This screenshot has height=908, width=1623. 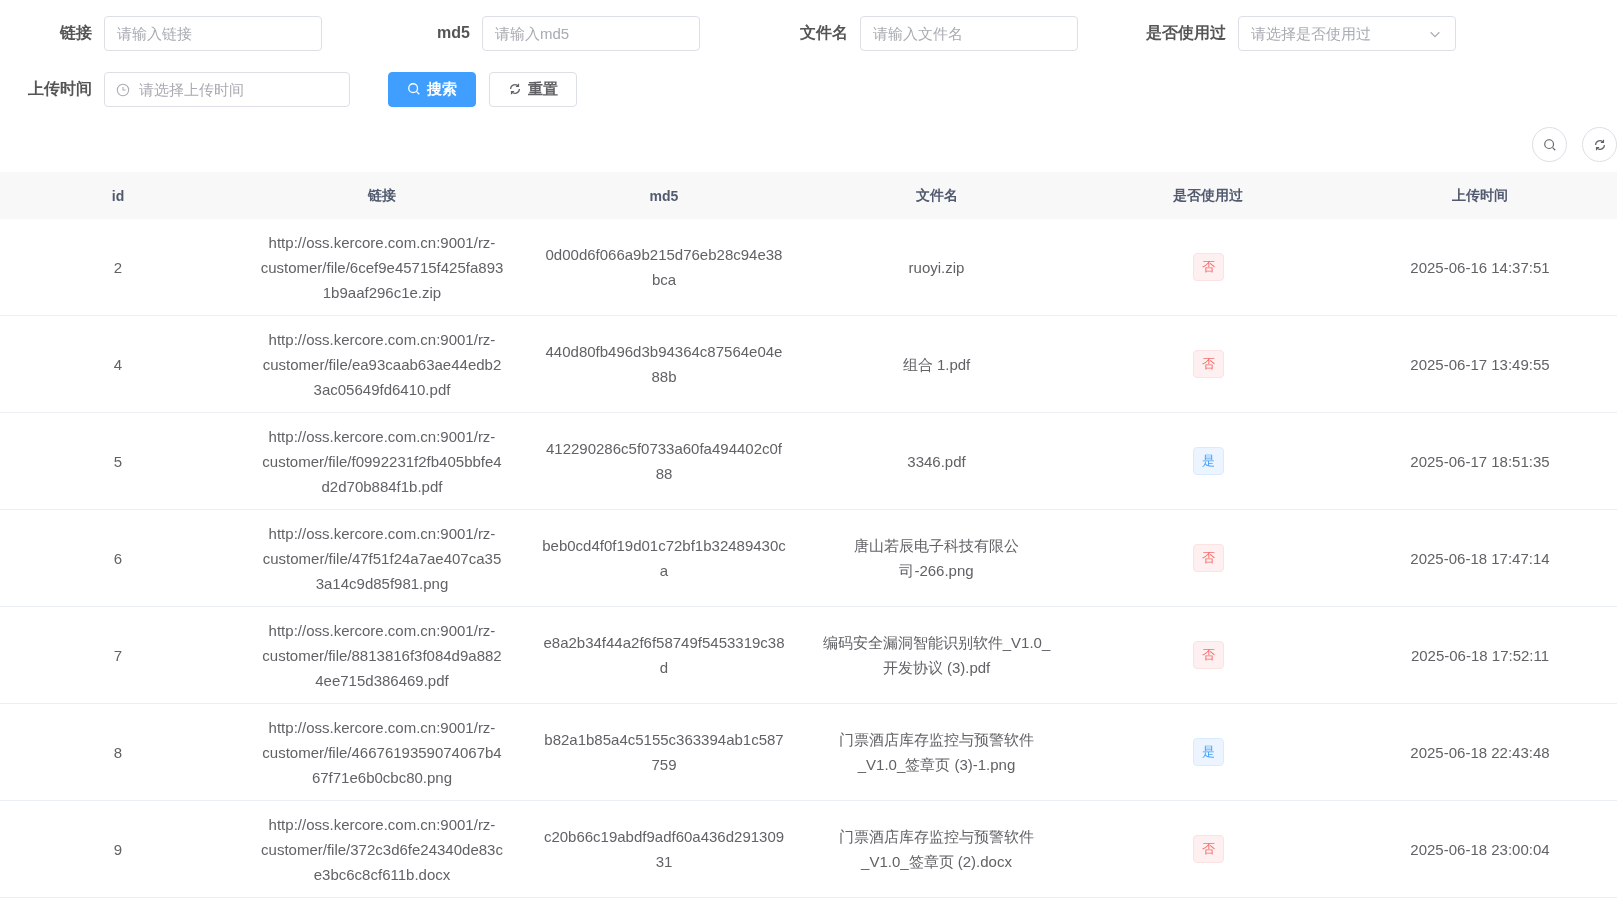 I want to click on date-field: 请选择上传时间, so click(x=227, y=89).